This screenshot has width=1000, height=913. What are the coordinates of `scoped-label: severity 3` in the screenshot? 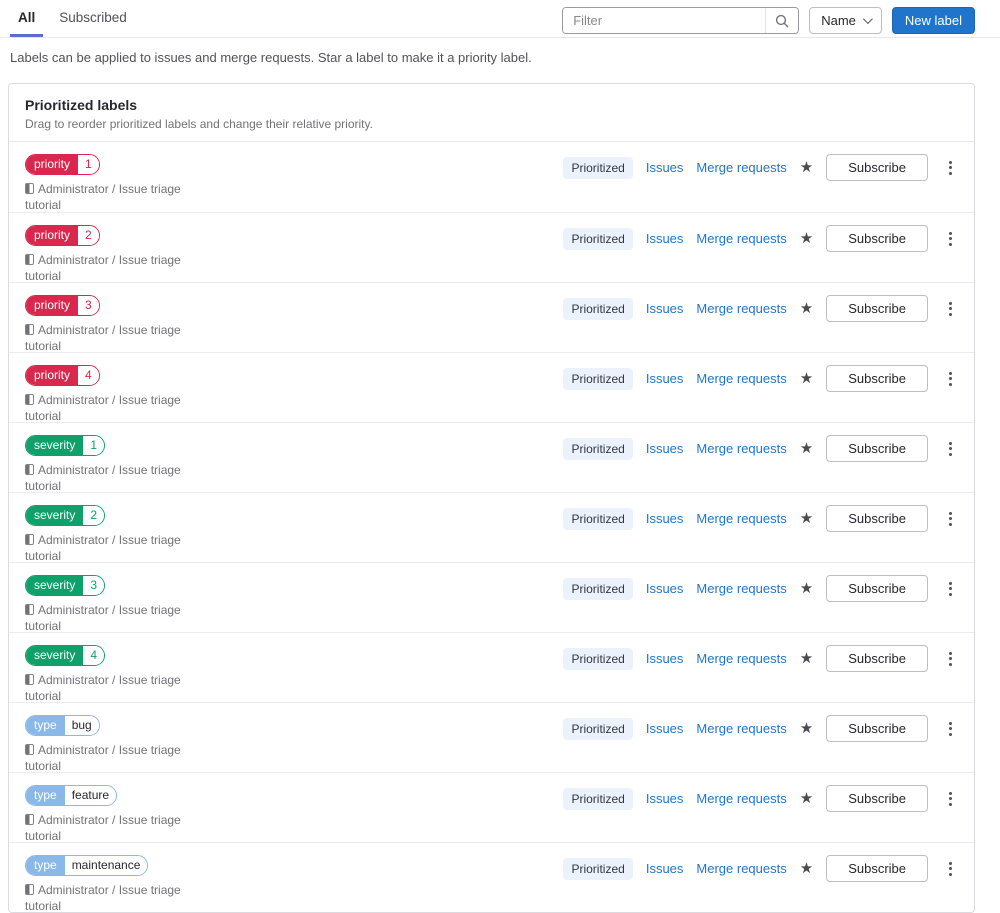 It's located at (65, 585).